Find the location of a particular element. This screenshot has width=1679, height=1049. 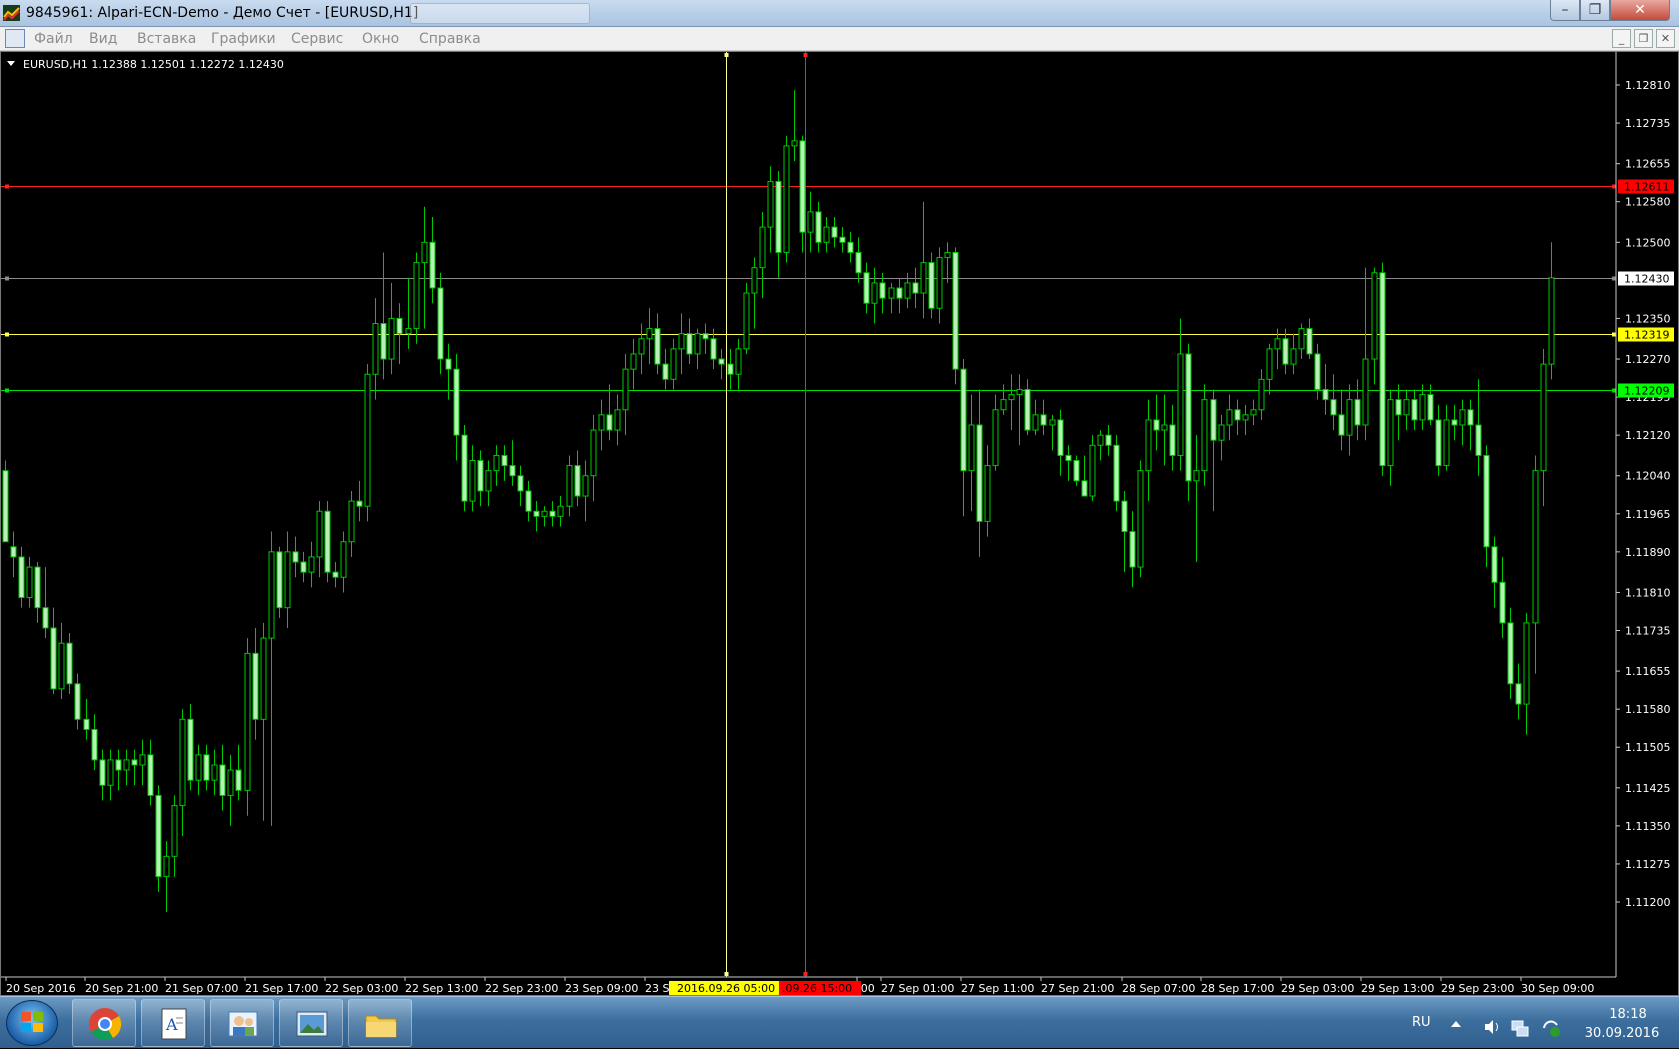

clock-date: 30.09.2016 is located at coordinates (1622, 1033).